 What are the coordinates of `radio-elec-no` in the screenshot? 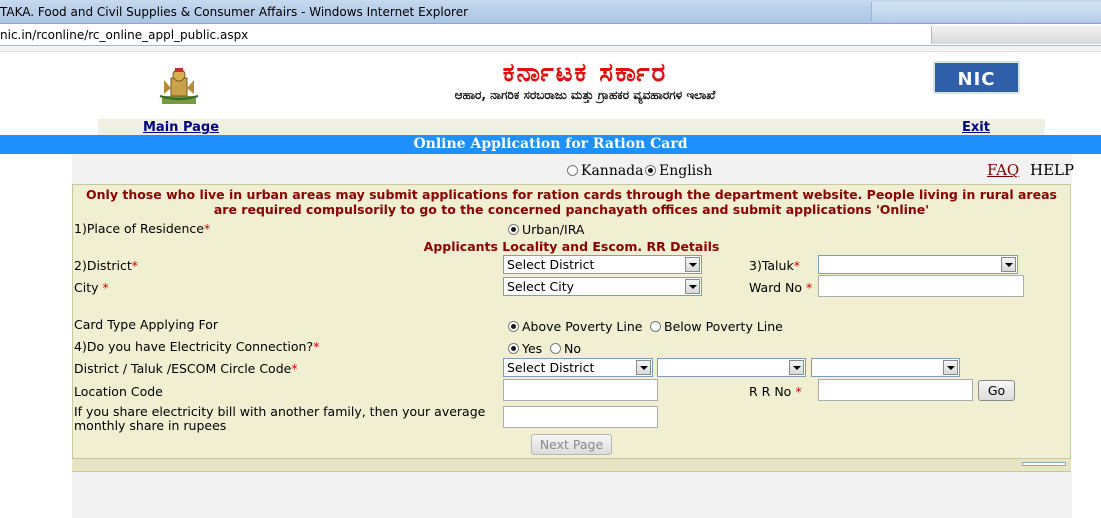 It's located at (555, 348).